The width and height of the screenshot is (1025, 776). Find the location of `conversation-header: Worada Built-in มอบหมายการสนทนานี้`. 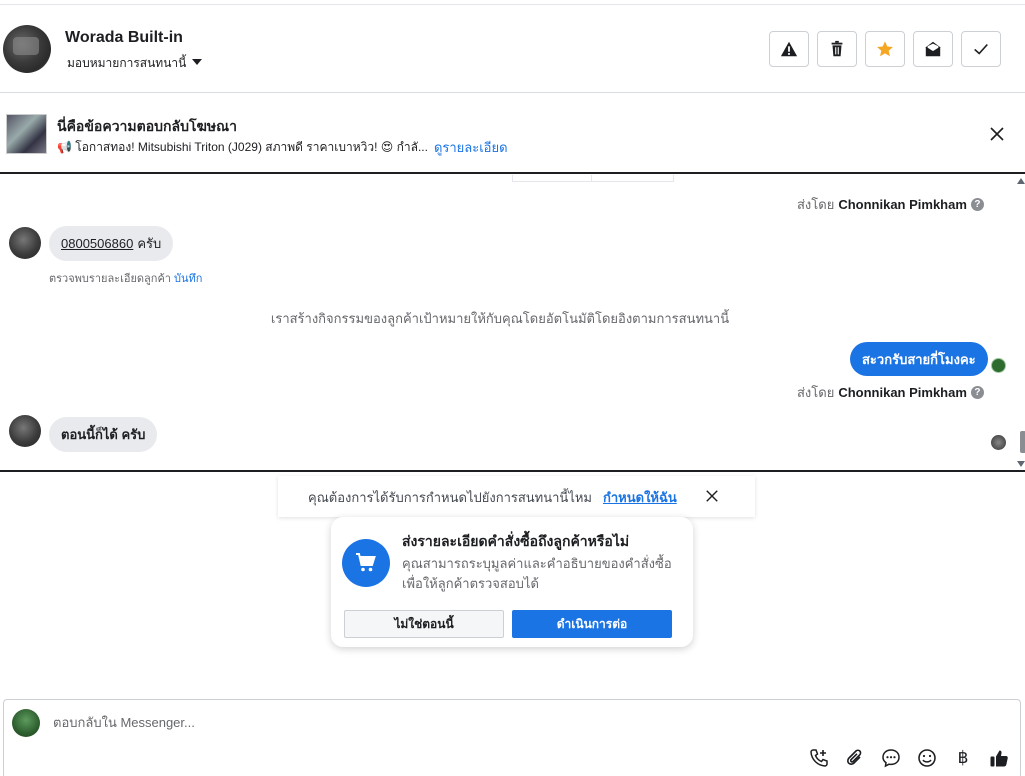

conversation-header: Worada Built-in มอบหมายการสนทนานี้ is located at coordinates (512, 49).